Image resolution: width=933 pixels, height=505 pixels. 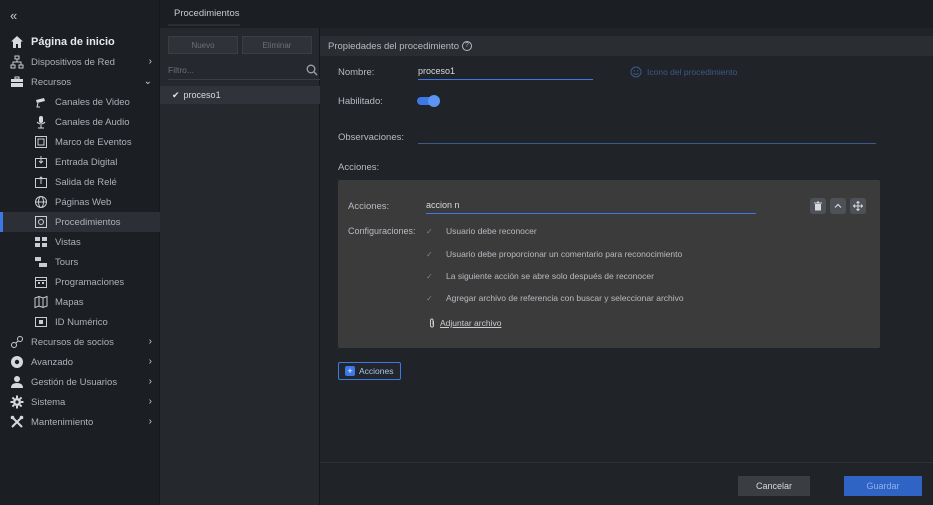 I want to click on chevron-down-icon: ⌄, so click(x=147, y=81).